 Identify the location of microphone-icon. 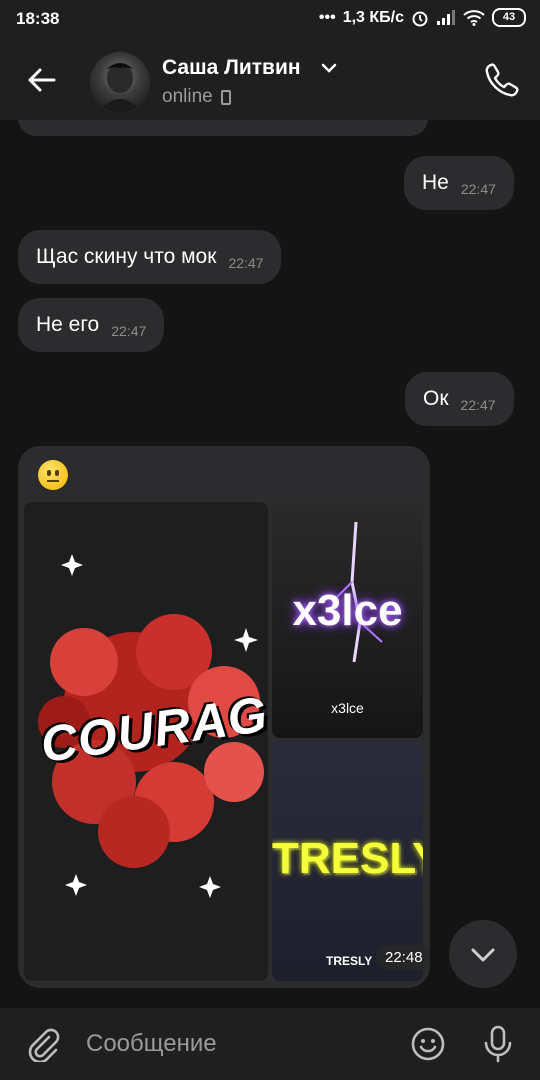
(498, 1044).